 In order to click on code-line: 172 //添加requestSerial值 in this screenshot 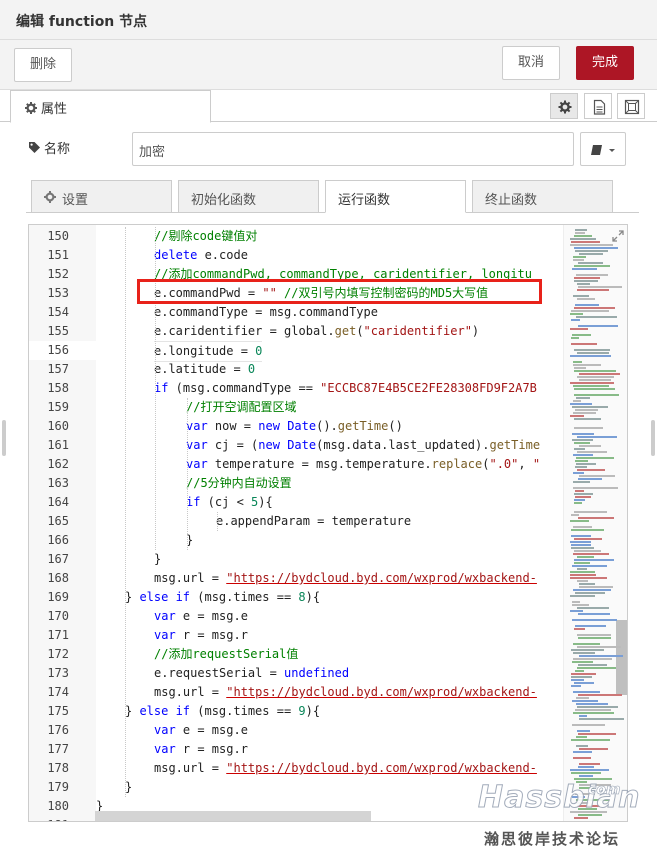, I will do `click(296, 654)`.